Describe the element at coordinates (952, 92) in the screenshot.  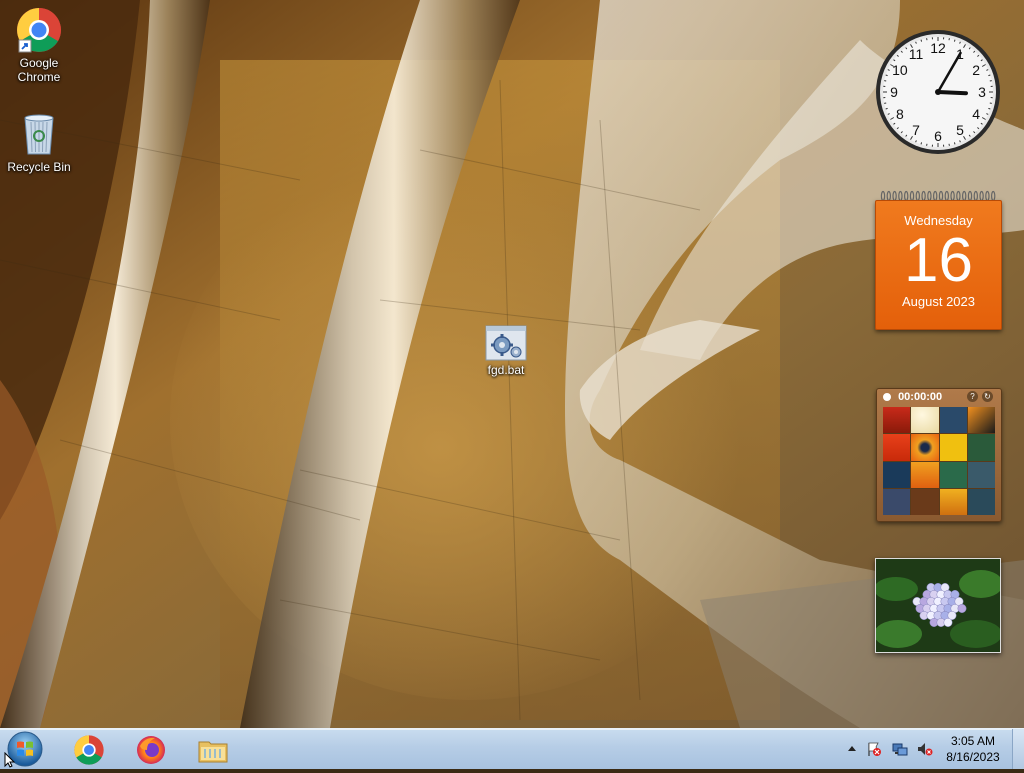
I see `clock-hour-hand` at that location.